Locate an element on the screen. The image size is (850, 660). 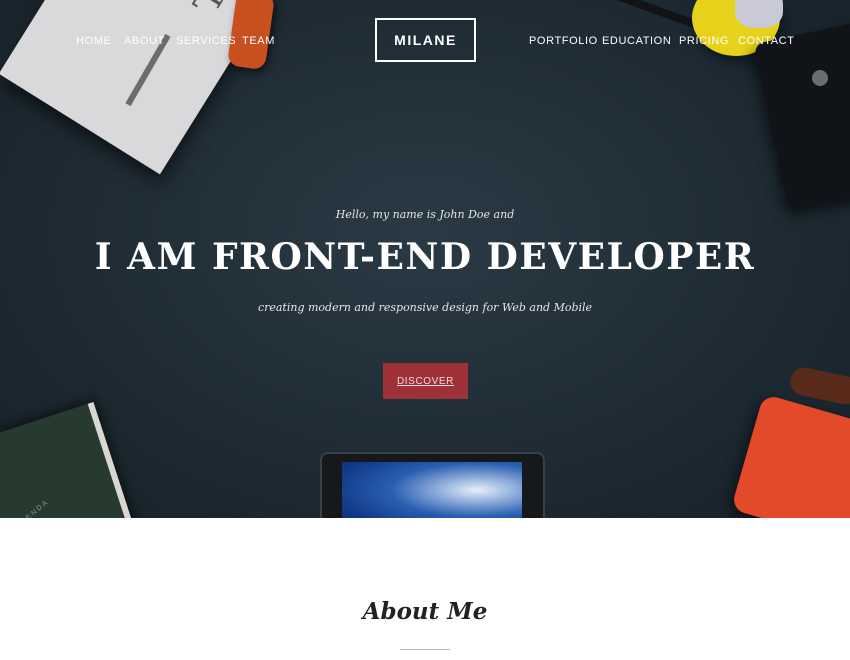
nav-contact: CONTACT is located at coordinates (766, 41).